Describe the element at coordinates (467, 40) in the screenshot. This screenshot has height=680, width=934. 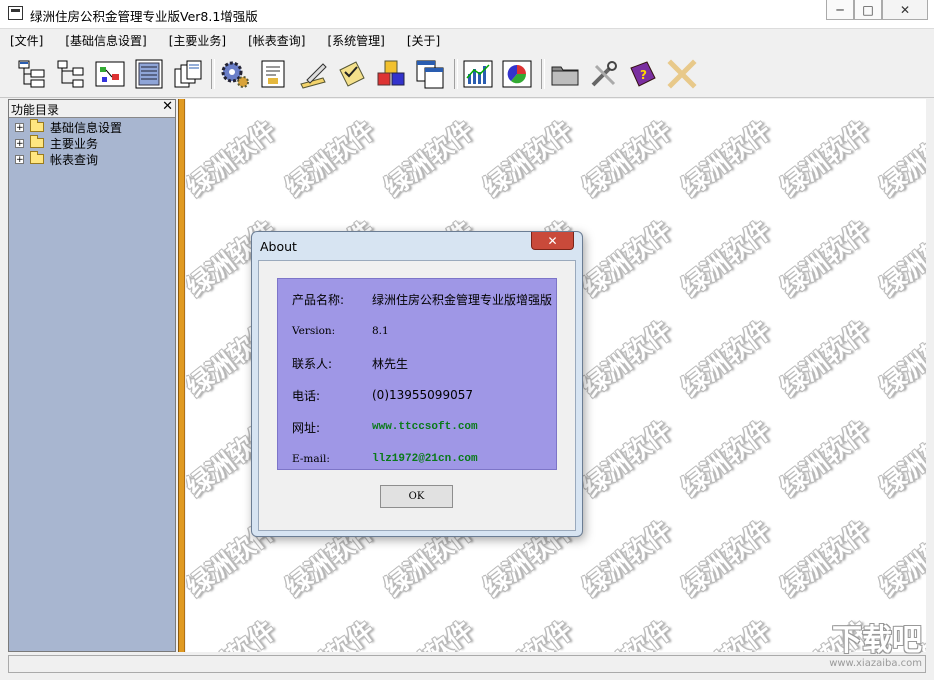
I see `menu-bar: [文件] [基础信息设置] [主要业务] [帐表查询] [系统管理] [关于]` at that location.